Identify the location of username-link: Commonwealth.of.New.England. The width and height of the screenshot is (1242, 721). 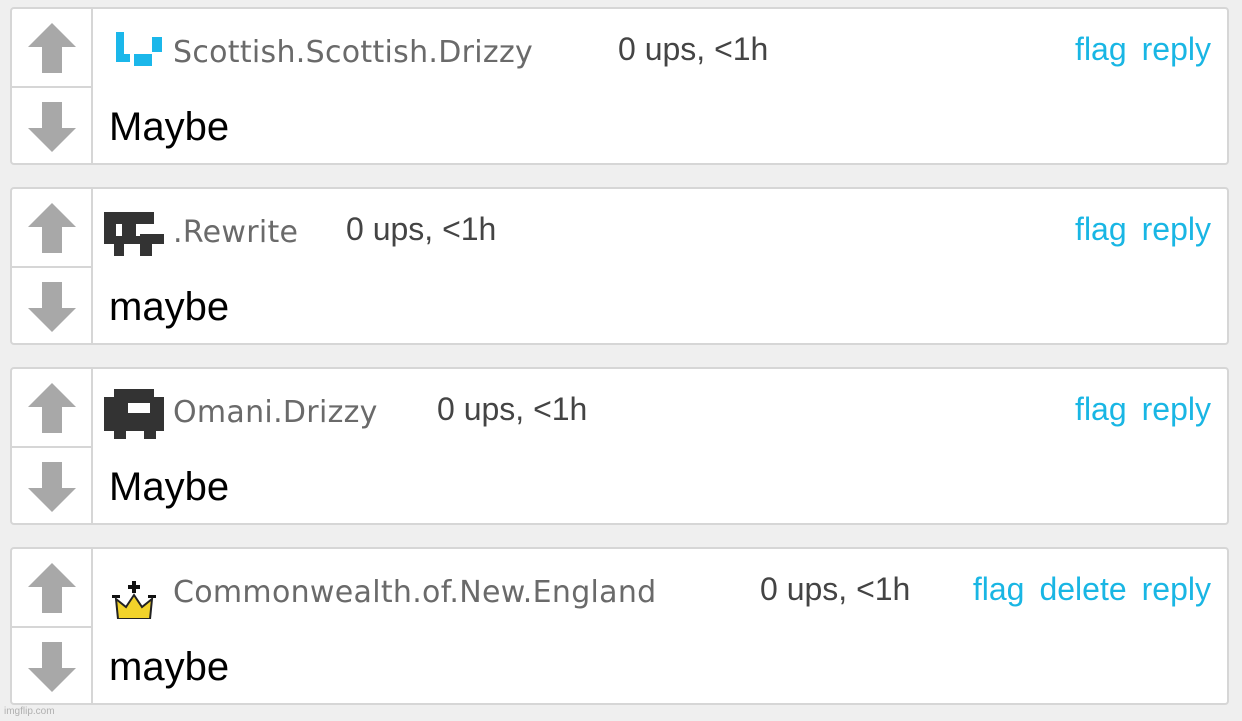
(415, 592).